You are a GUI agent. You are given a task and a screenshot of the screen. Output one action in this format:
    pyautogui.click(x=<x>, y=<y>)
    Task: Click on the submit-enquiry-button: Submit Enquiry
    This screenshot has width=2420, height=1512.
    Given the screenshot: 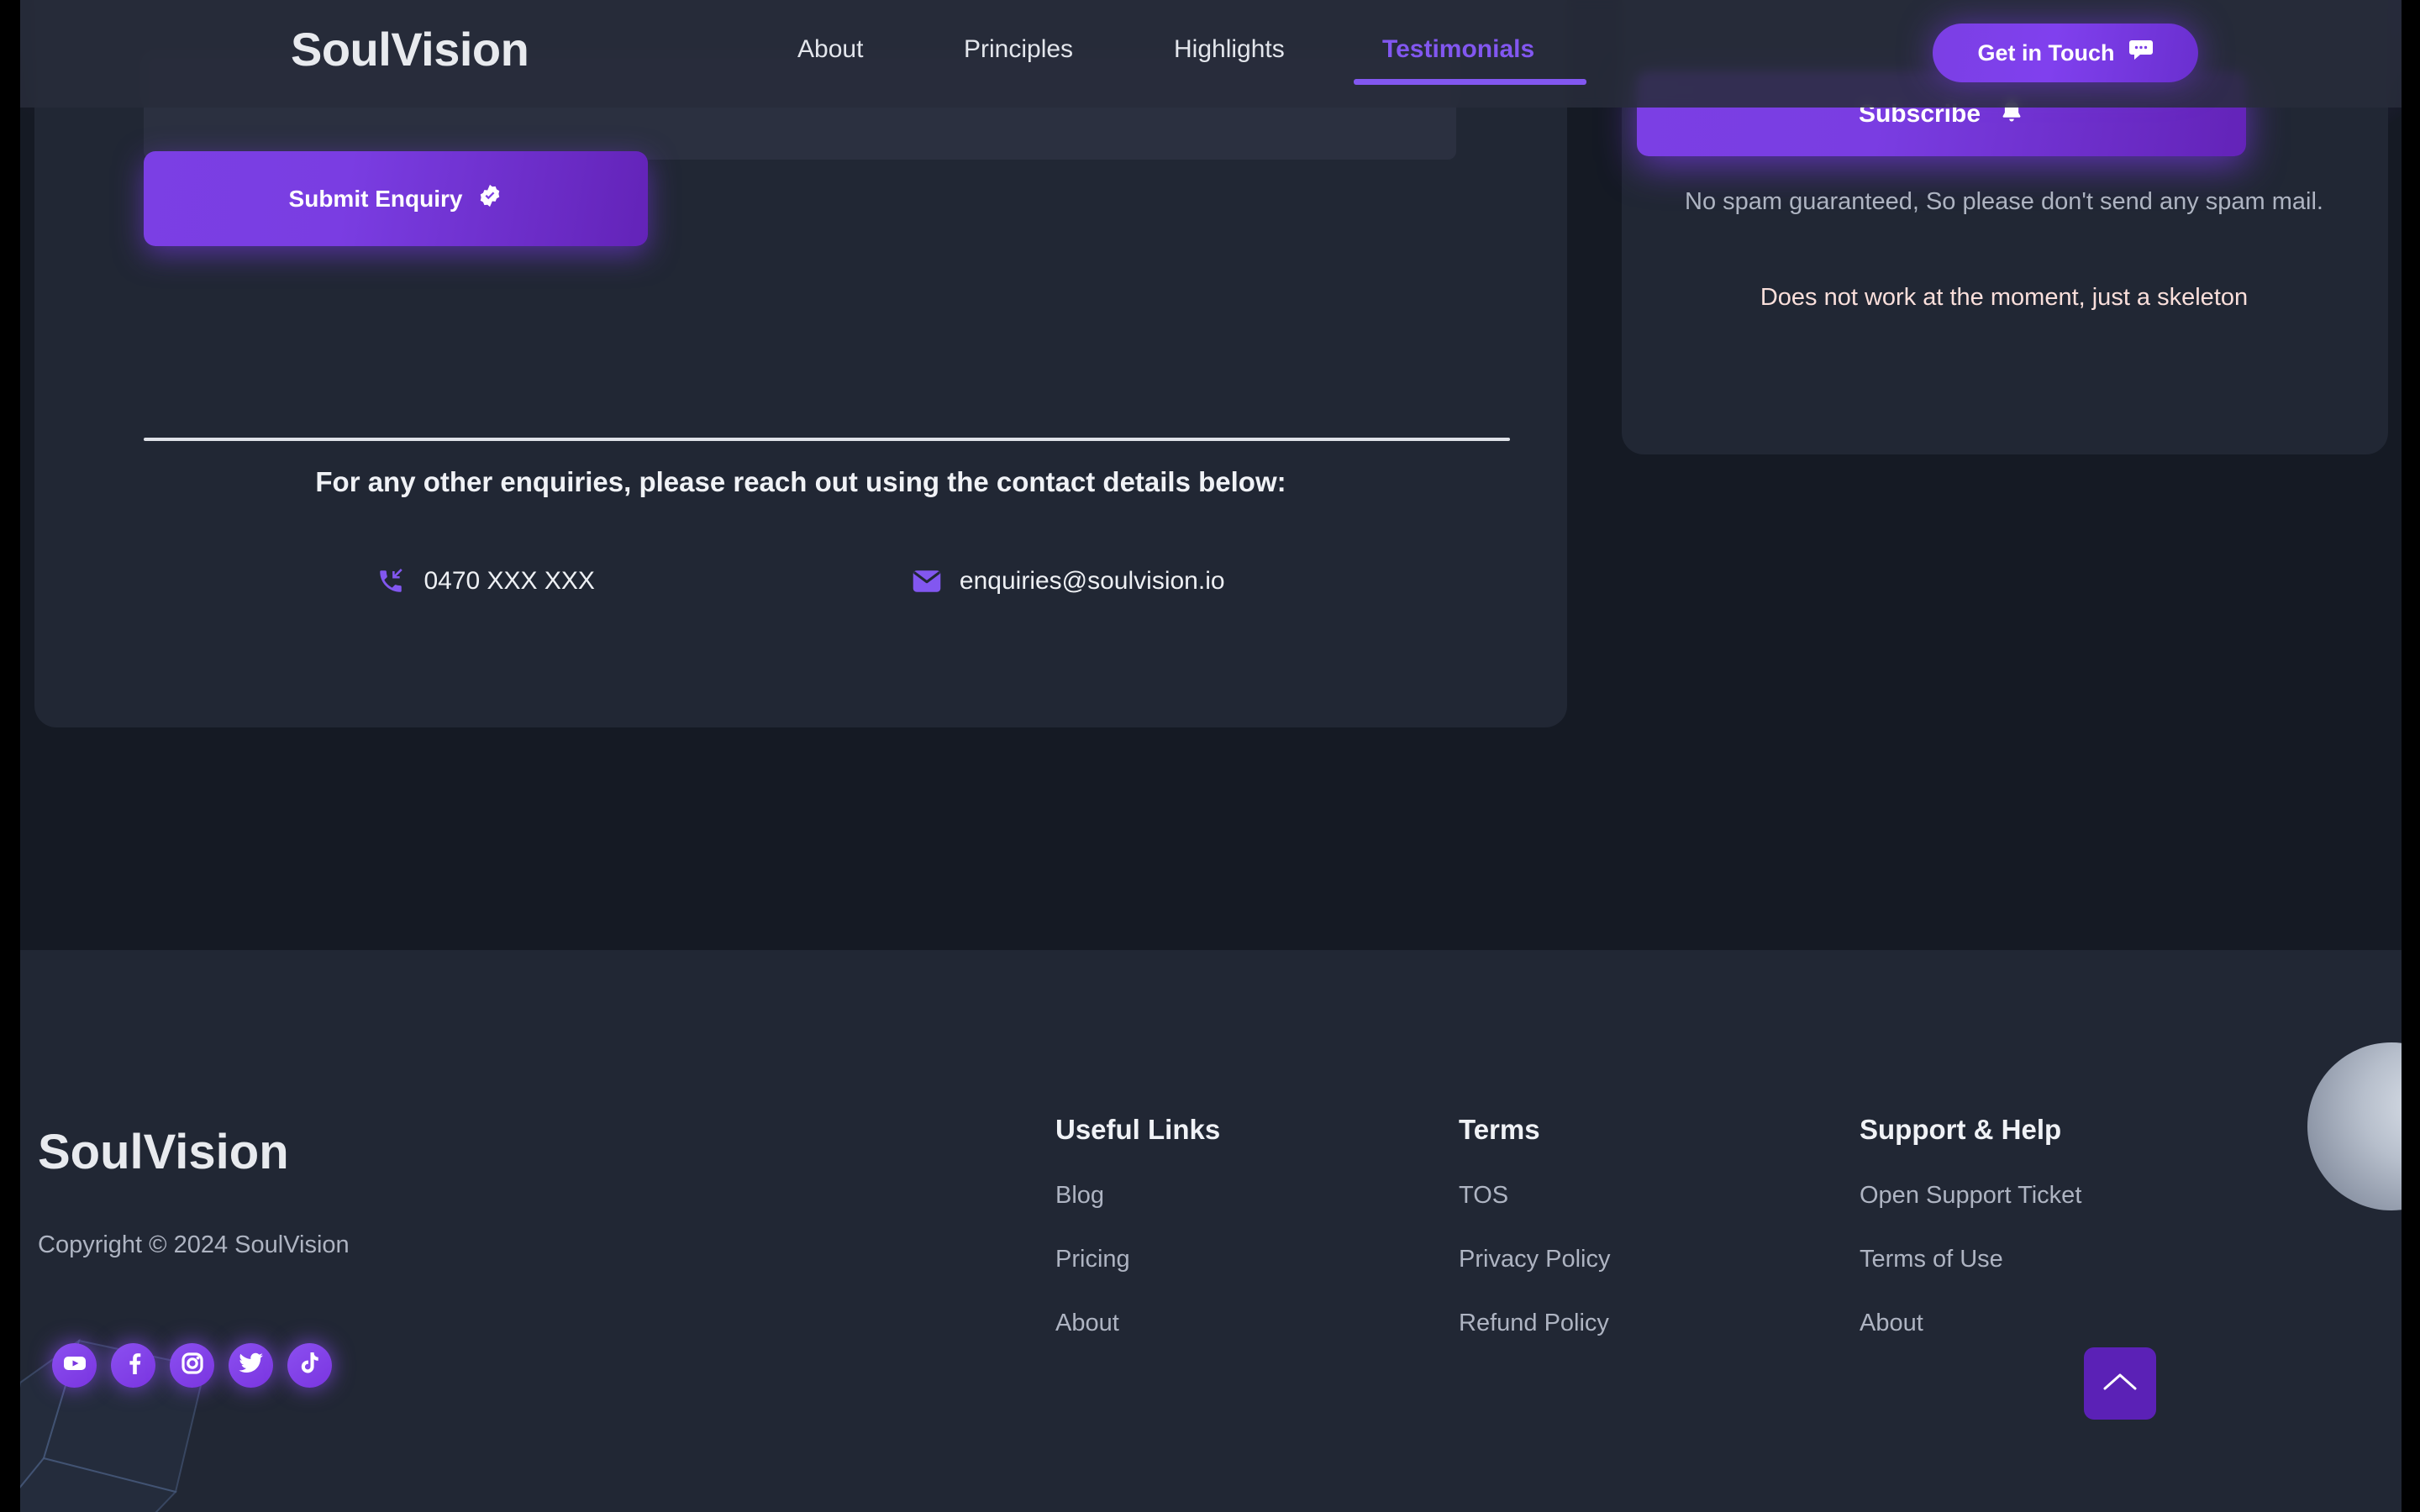 What is the action you would take?
    pyautogui.click(x=396, y=198)
    